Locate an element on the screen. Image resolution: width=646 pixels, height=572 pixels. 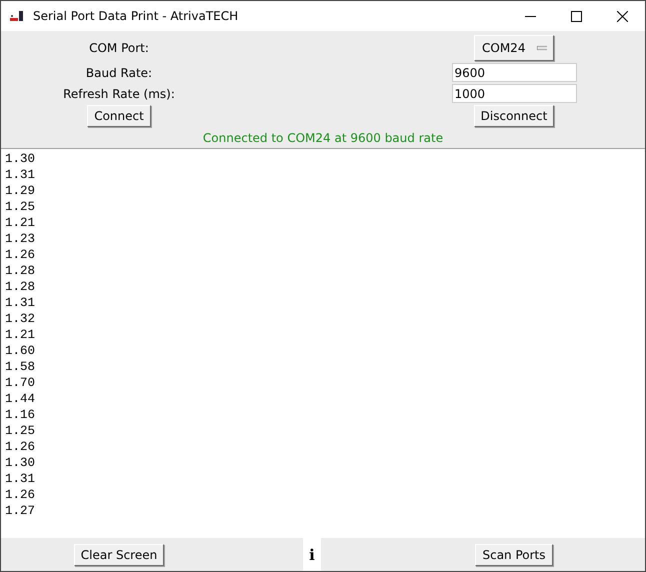
window-title: Serial Port Data Print - AtrivaTECH is located at coordinates (136, 16).